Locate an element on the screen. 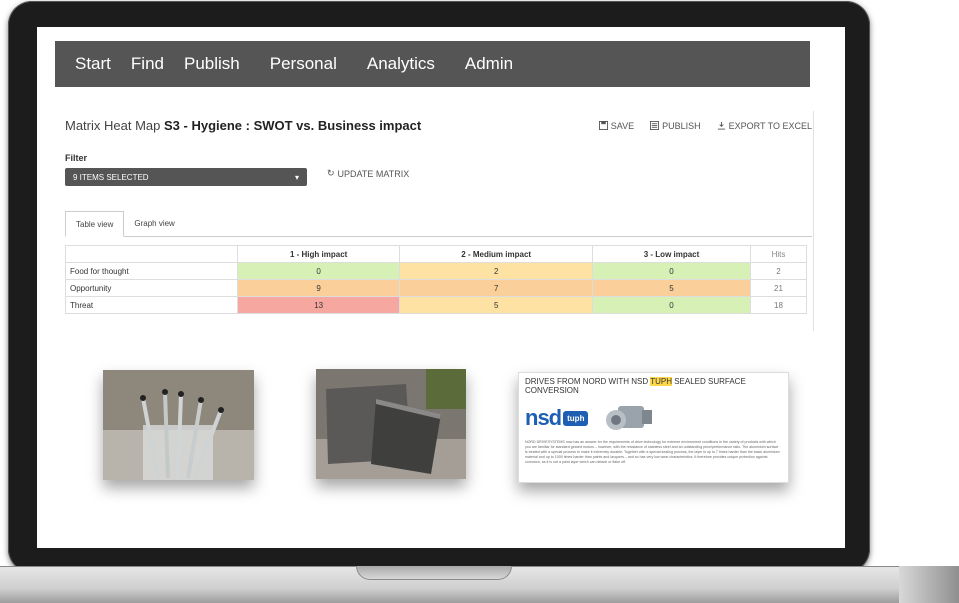 The width and height of the screenshot is (959, 603). save-label: SAVE is located at coordinates (622, 125).